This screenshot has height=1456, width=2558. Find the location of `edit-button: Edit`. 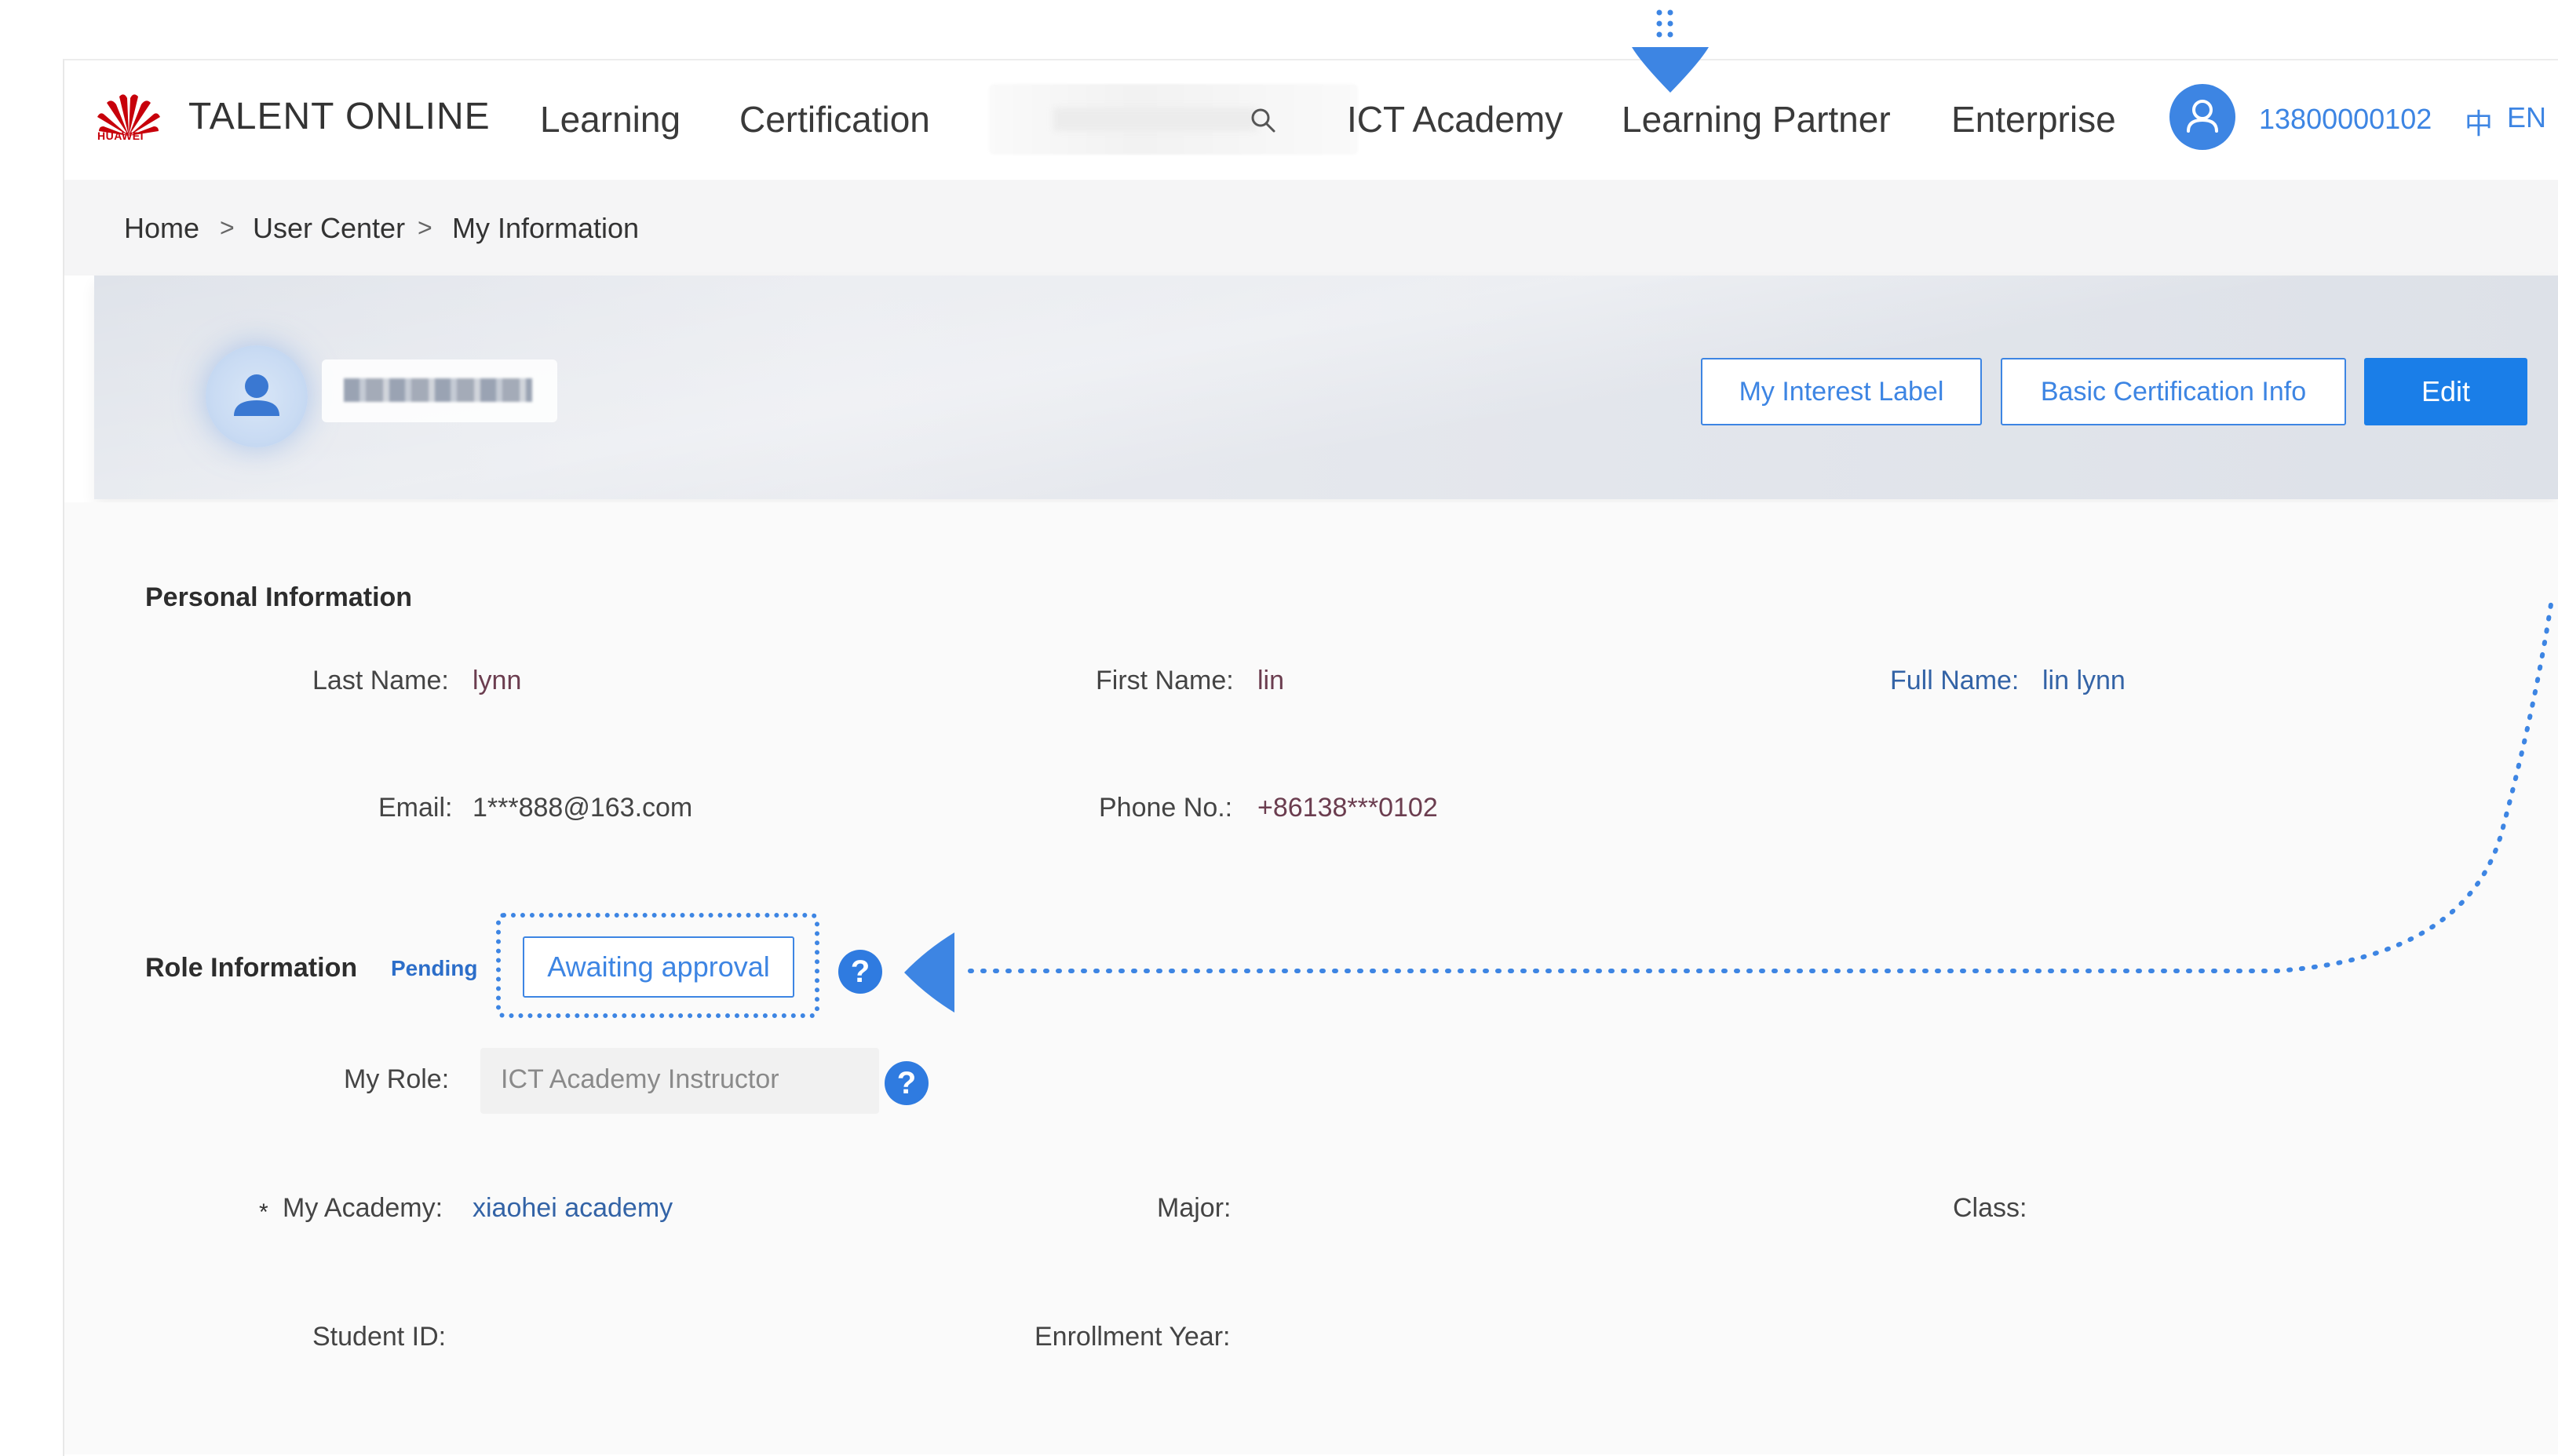

edit-button: Edit is located at coordinates (2445, 391).